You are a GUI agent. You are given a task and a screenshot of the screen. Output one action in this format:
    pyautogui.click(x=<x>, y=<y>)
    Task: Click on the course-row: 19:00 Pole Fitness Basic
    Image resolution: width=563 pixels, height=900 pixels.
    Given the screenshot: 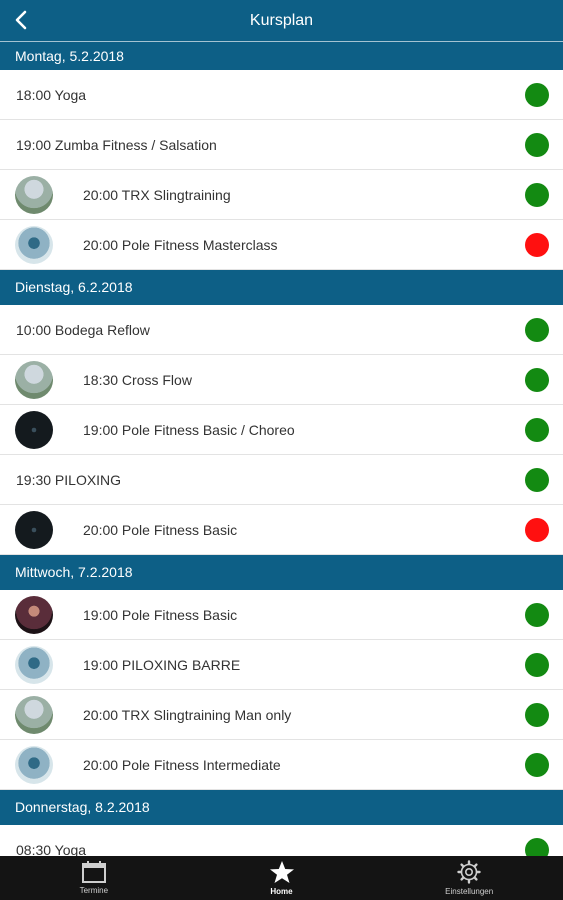 What is the action you would take?
    pyautogui.click(x=281, y=615)
    